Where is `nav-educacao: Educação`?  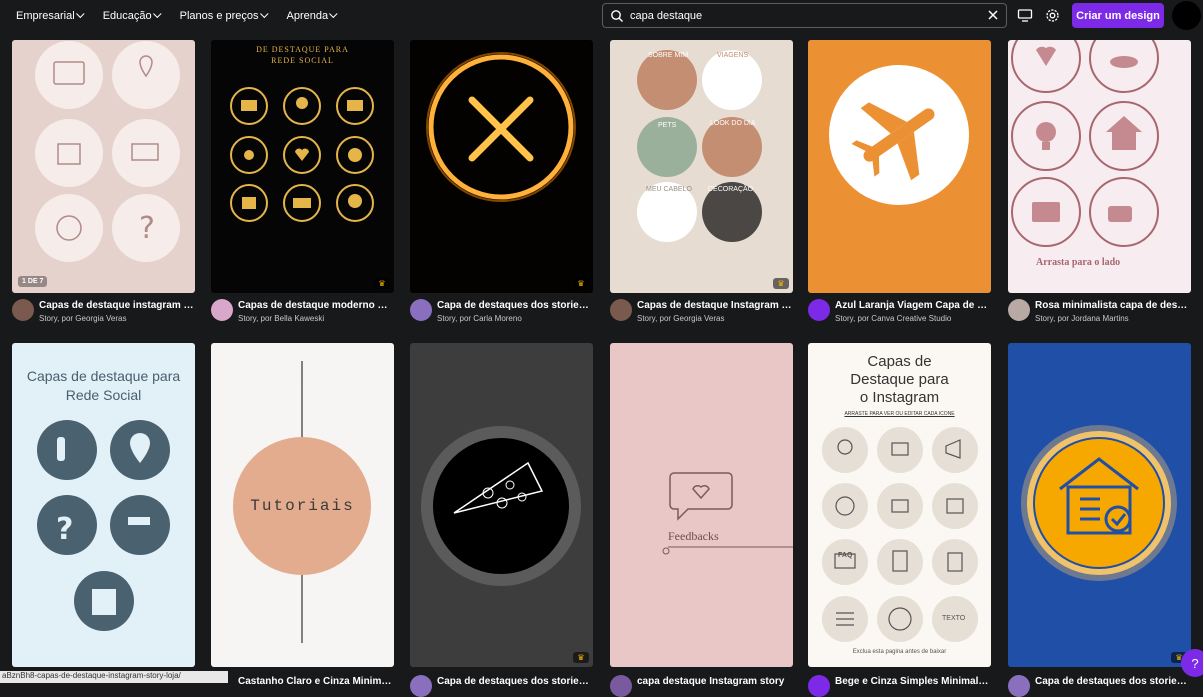 nav-educacao: Educação is located at coordinates (132, 15).